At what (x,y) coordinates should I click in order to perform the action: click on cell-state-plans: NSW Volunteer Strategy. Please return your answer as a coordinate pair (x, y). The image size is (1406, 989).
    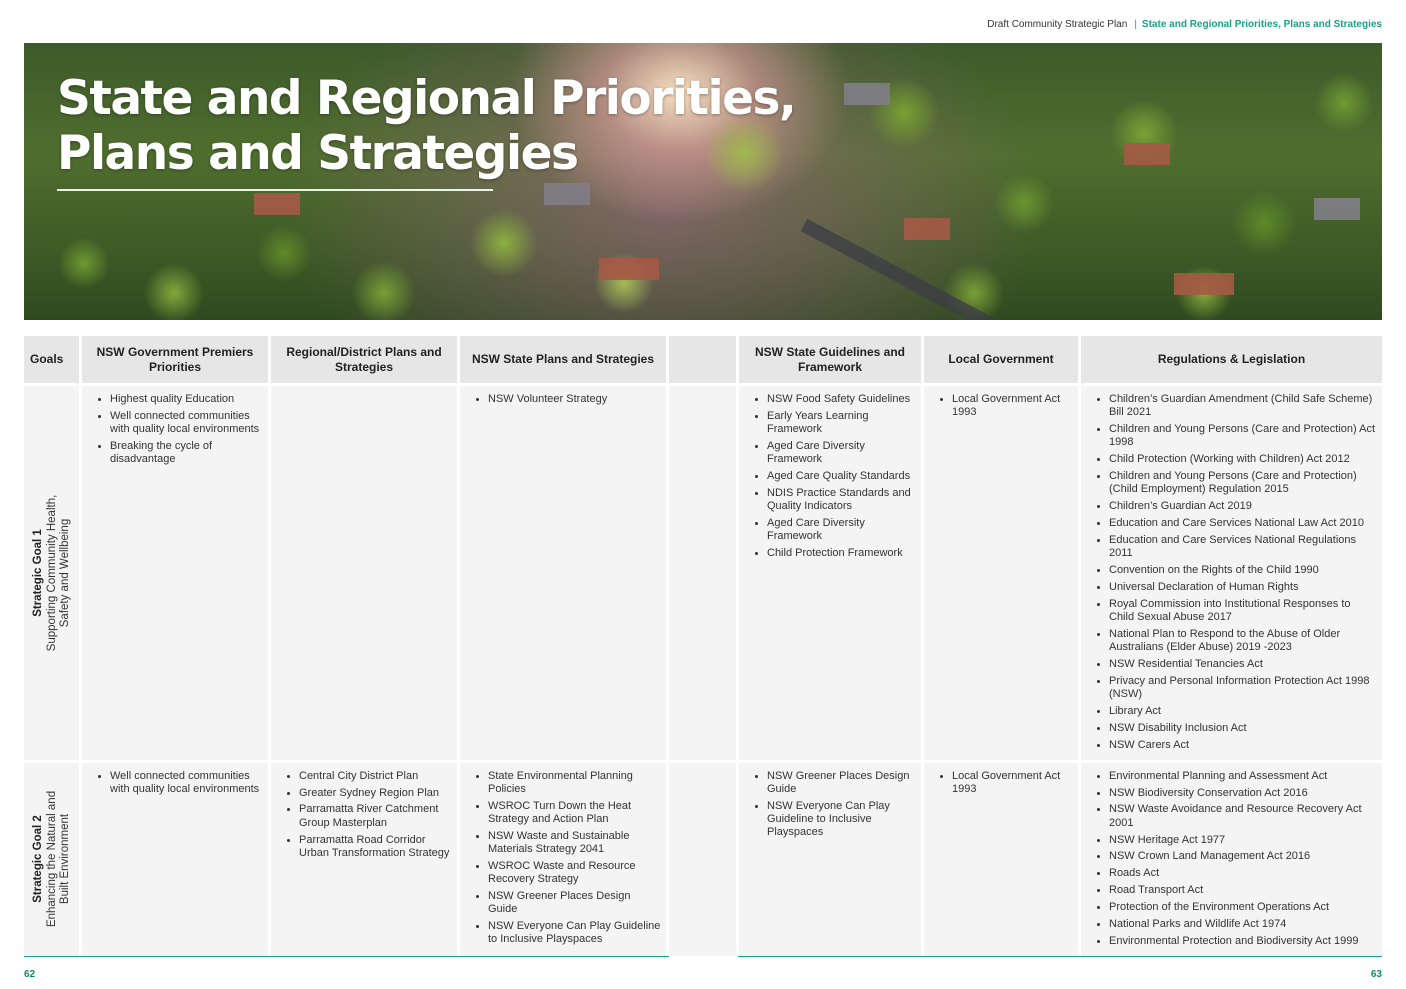
    Looking at the image, I should click on (563, 573).